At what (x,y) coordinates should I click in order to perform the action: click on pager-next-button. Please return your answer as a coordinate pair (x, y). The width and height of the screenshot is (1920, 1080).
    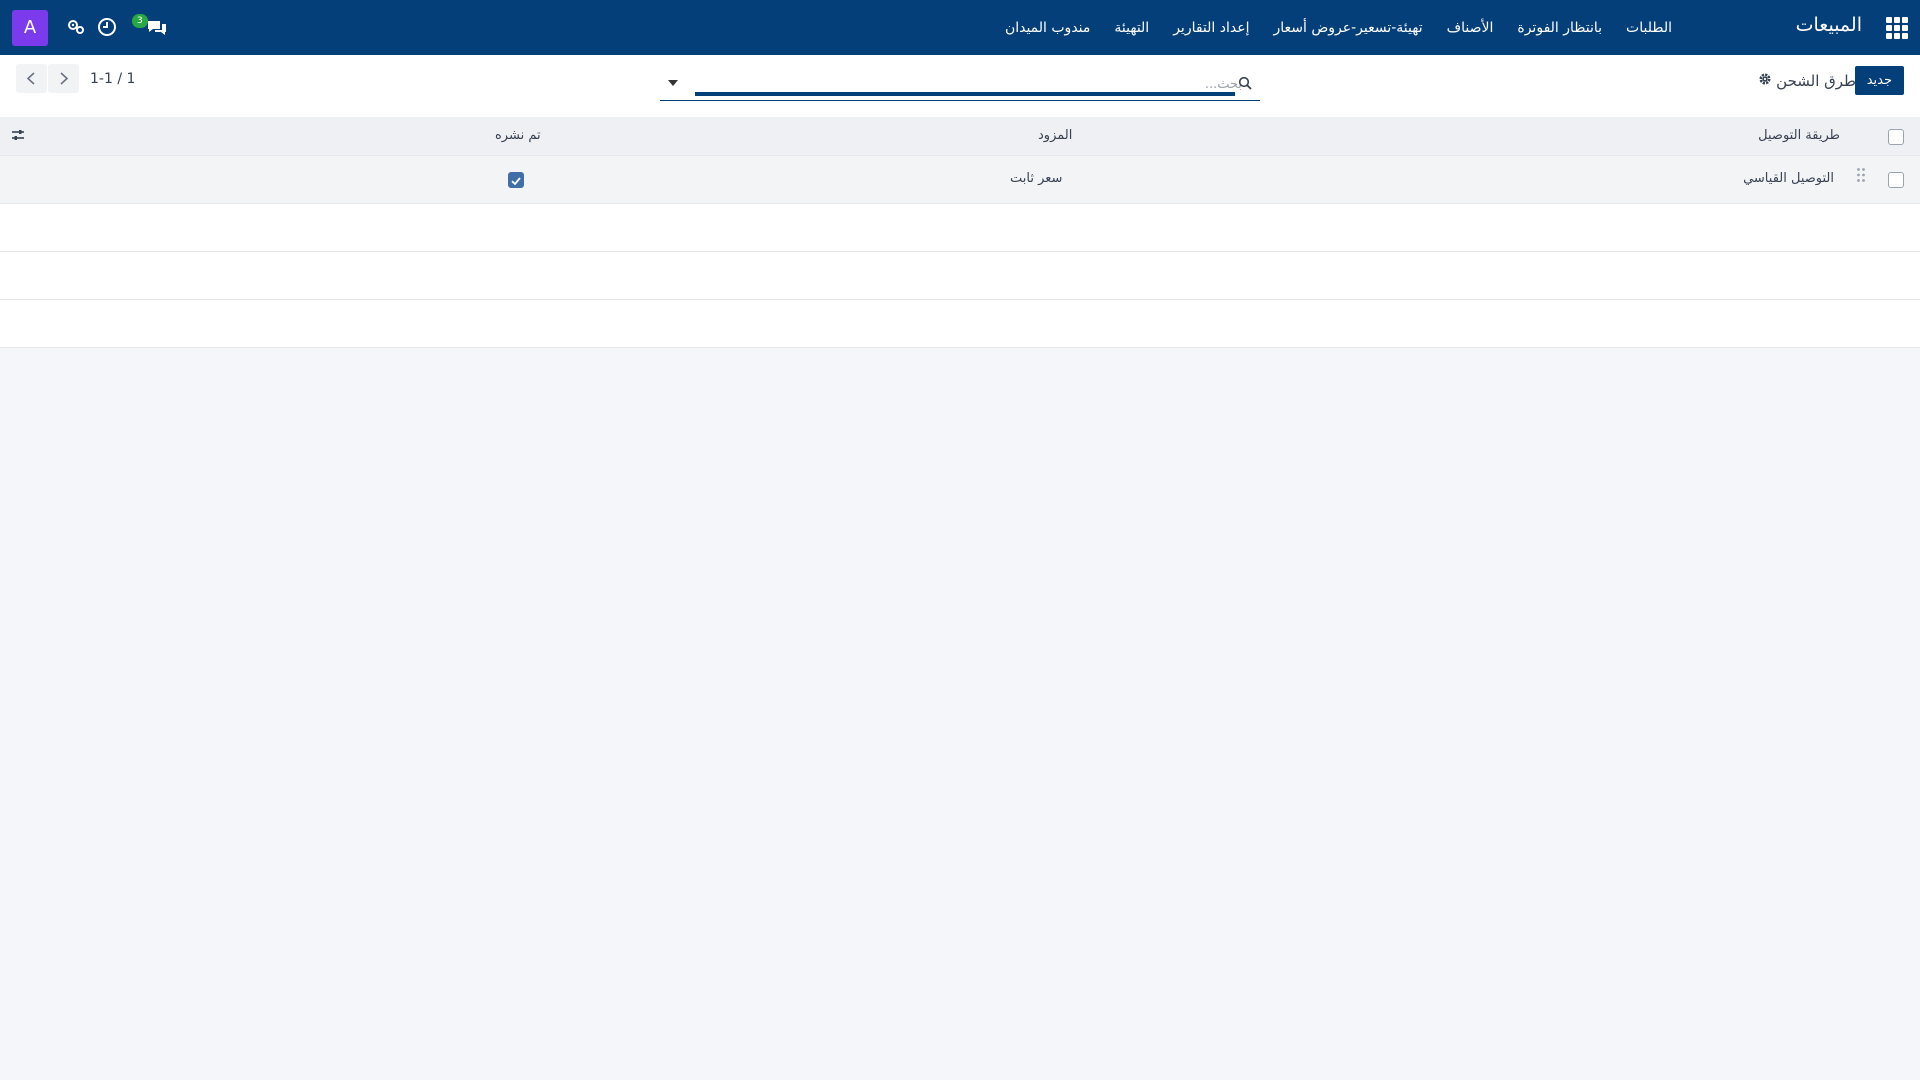
    Looking at the image, I should click on (63, 78).